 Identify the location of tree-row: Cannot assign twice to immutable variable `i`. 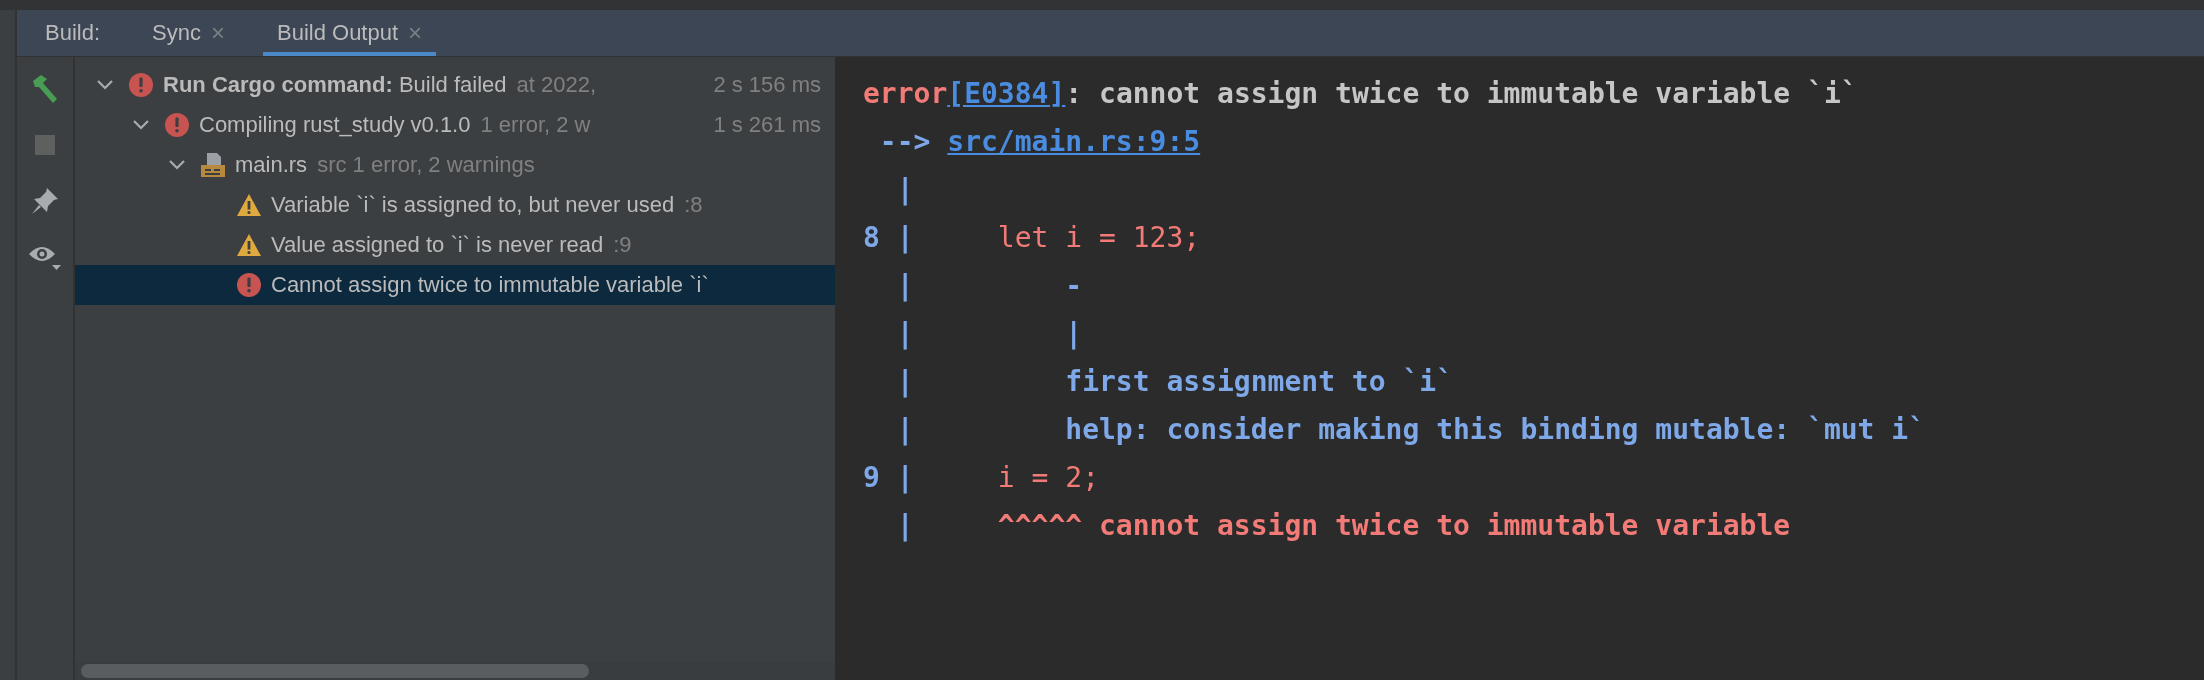
(455, 285).